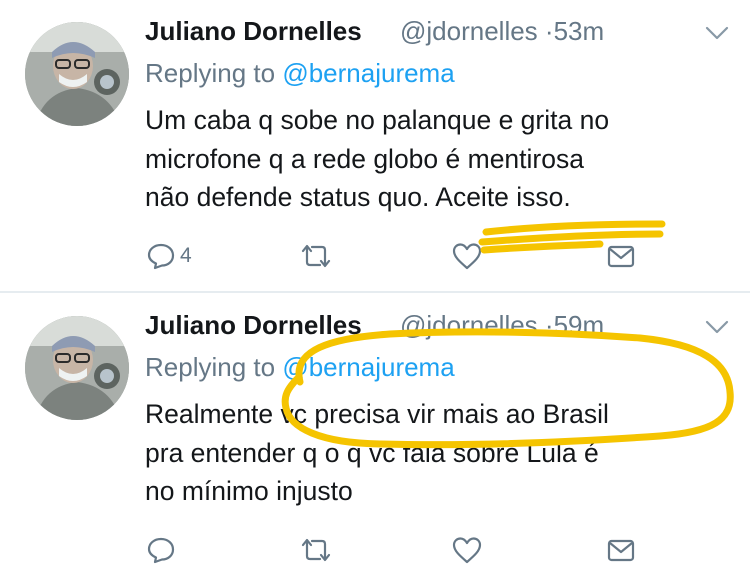 The height and width of the screenshot is (584, 750). I want to click on tweet-actions, so click(375, 550).